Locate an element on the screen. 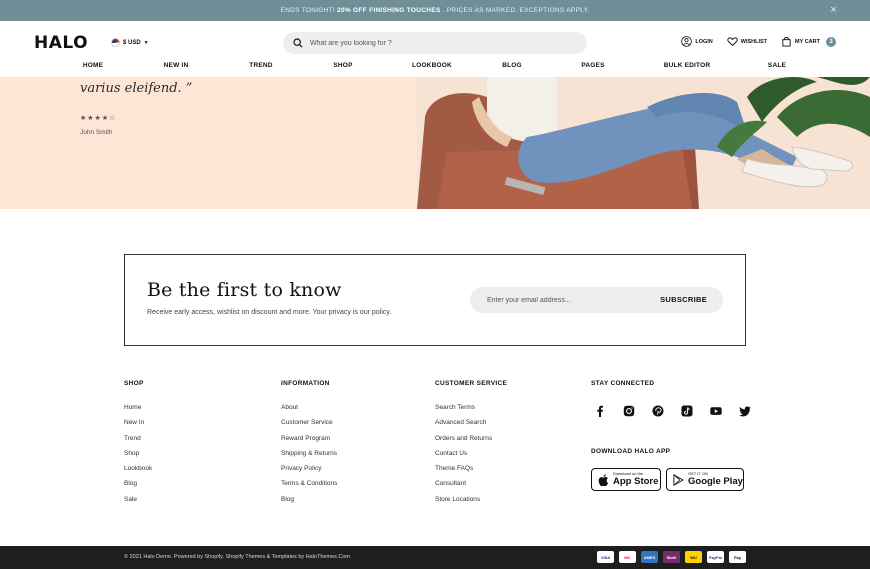 This screenshot has height=569, width=870. cart-count-badge: 3 is located at coordinates (831, 41).